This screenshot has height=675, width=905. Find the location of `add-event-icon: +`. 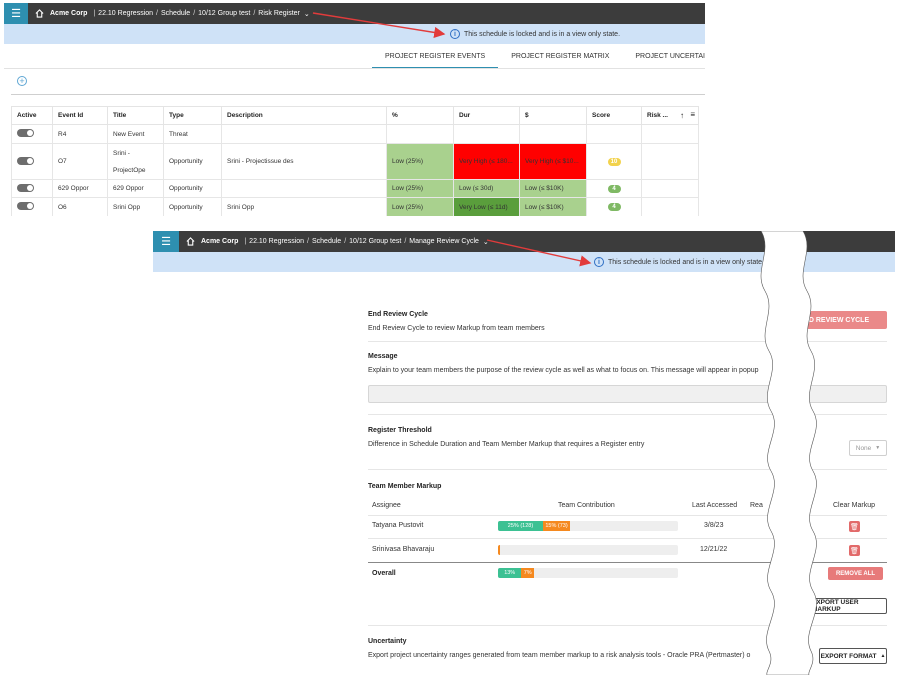

add-event-icon: + is located at coordinates (22, 81).